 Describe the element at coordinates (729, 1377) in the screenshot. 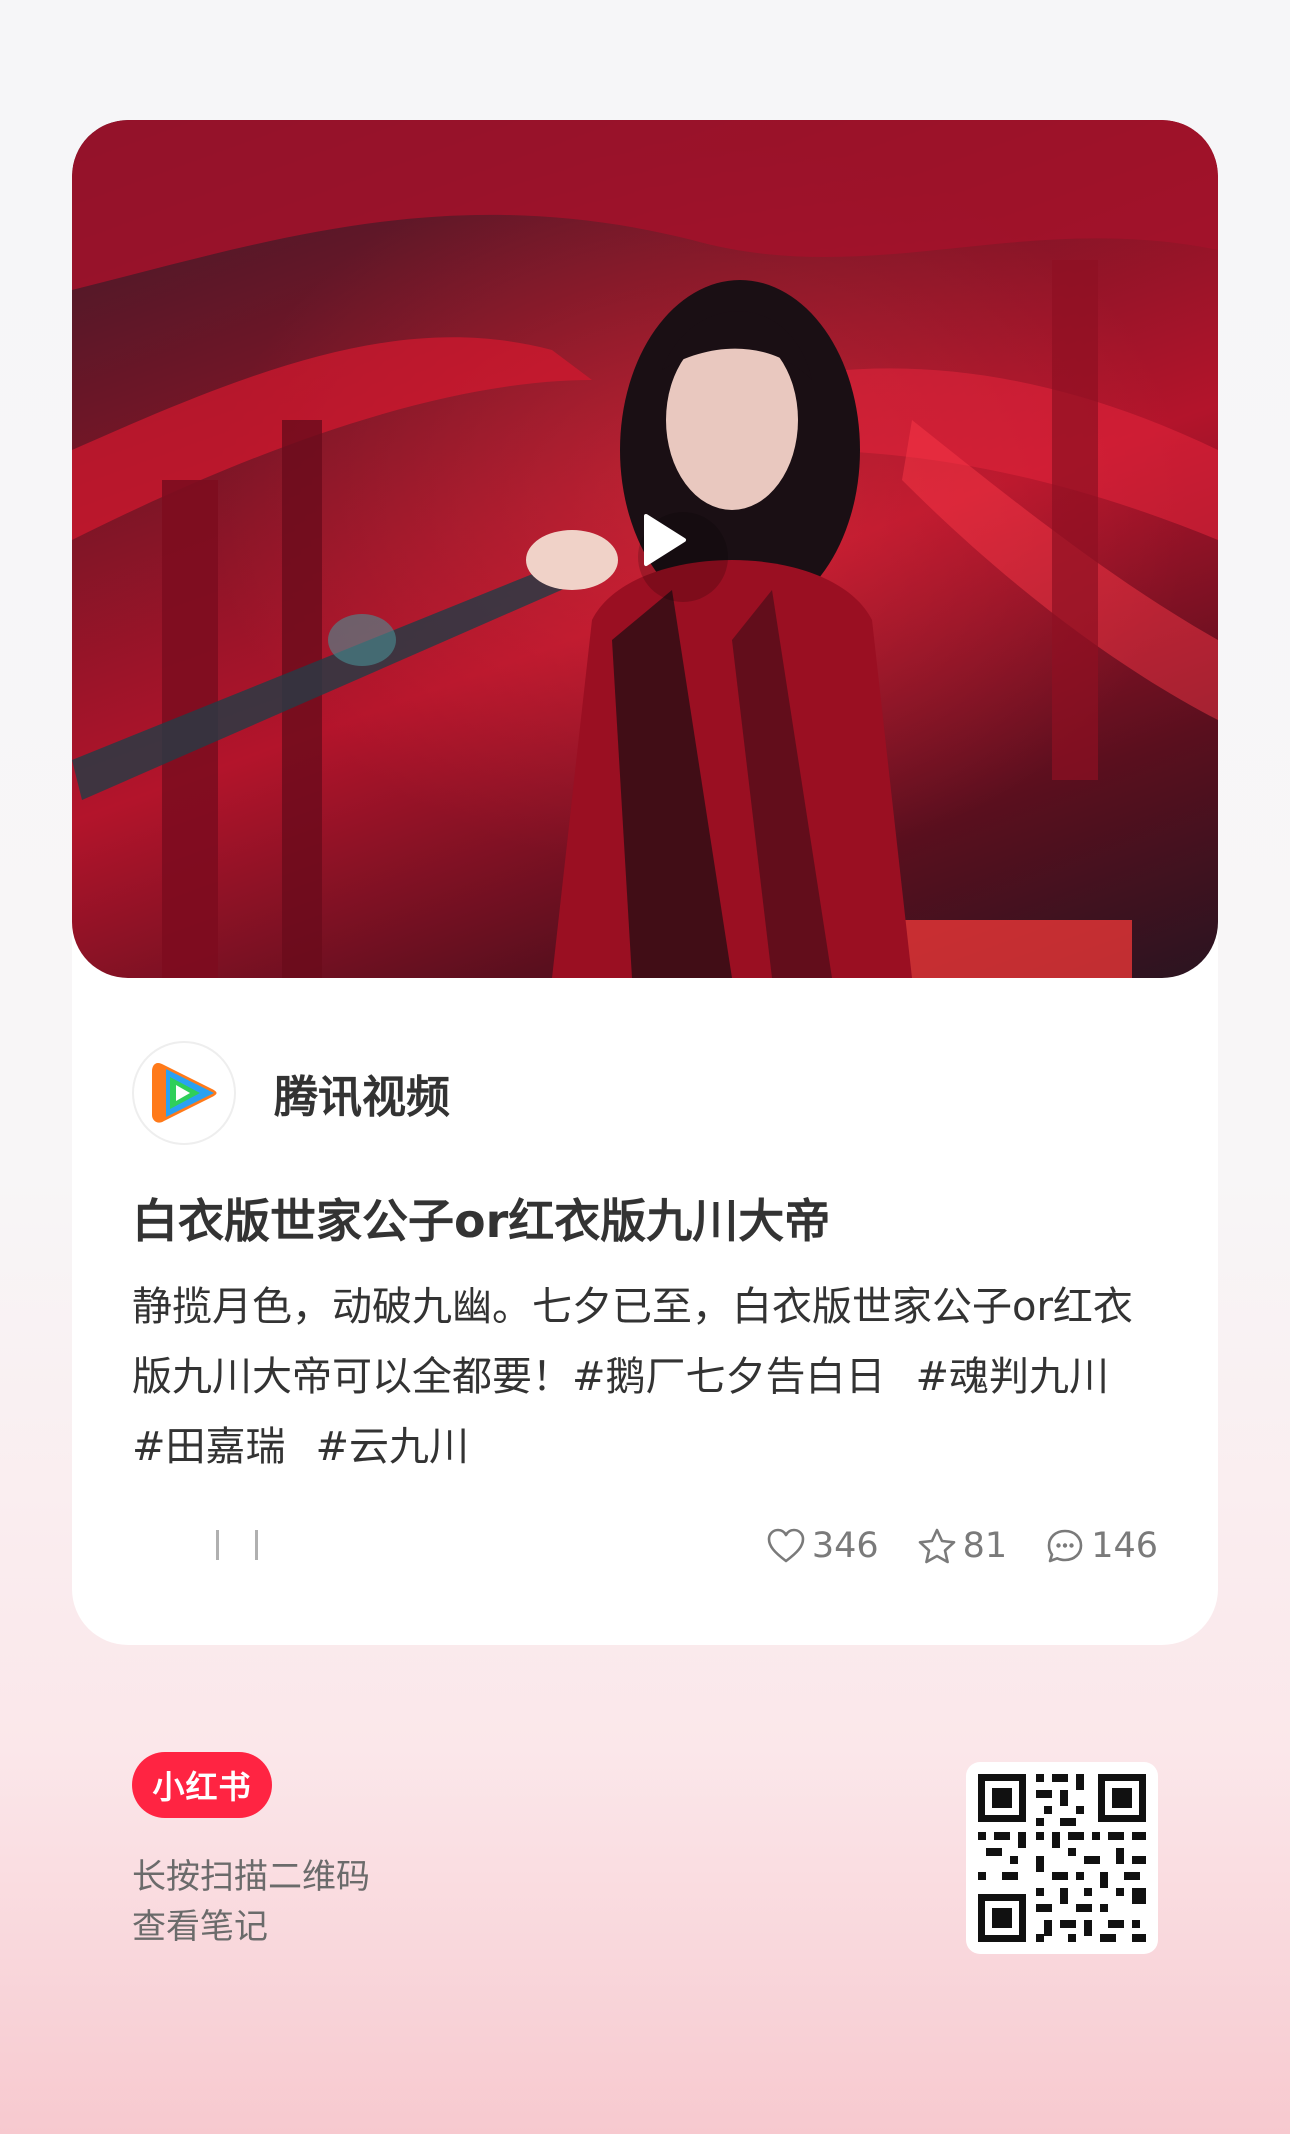

I see `hashtag-link: #鹅厂七夕告白日` at that location.